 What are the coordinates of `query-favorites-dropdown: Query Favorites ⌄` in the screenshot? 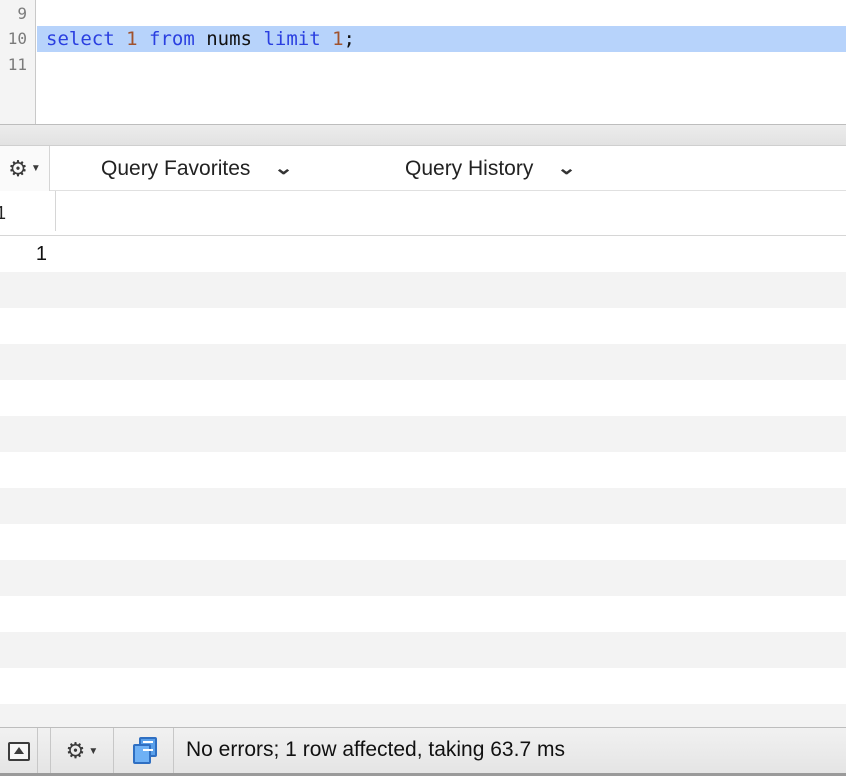 It's located at (197, 168).